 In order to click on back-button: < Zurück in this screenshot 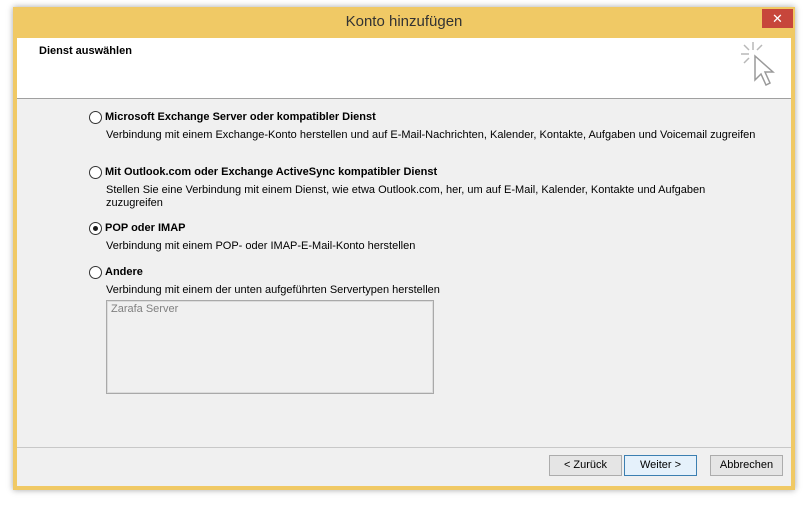, I will do `click(585, 465)`.